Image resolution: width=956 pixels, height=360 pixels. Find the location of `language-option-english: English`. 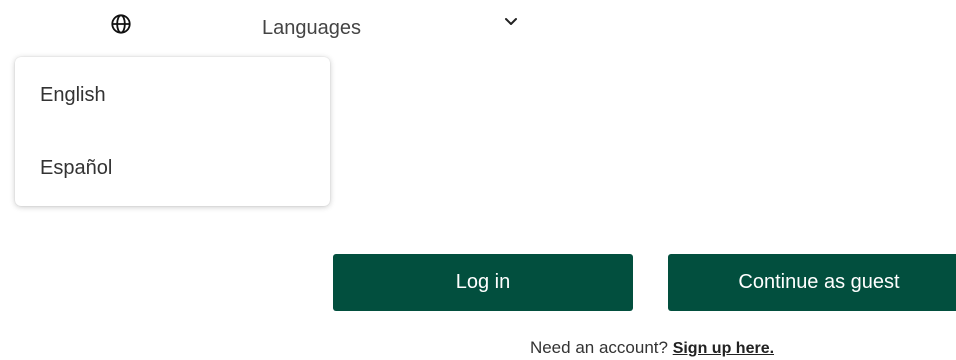

language-option-english: English is located at coordinates (172, 95).